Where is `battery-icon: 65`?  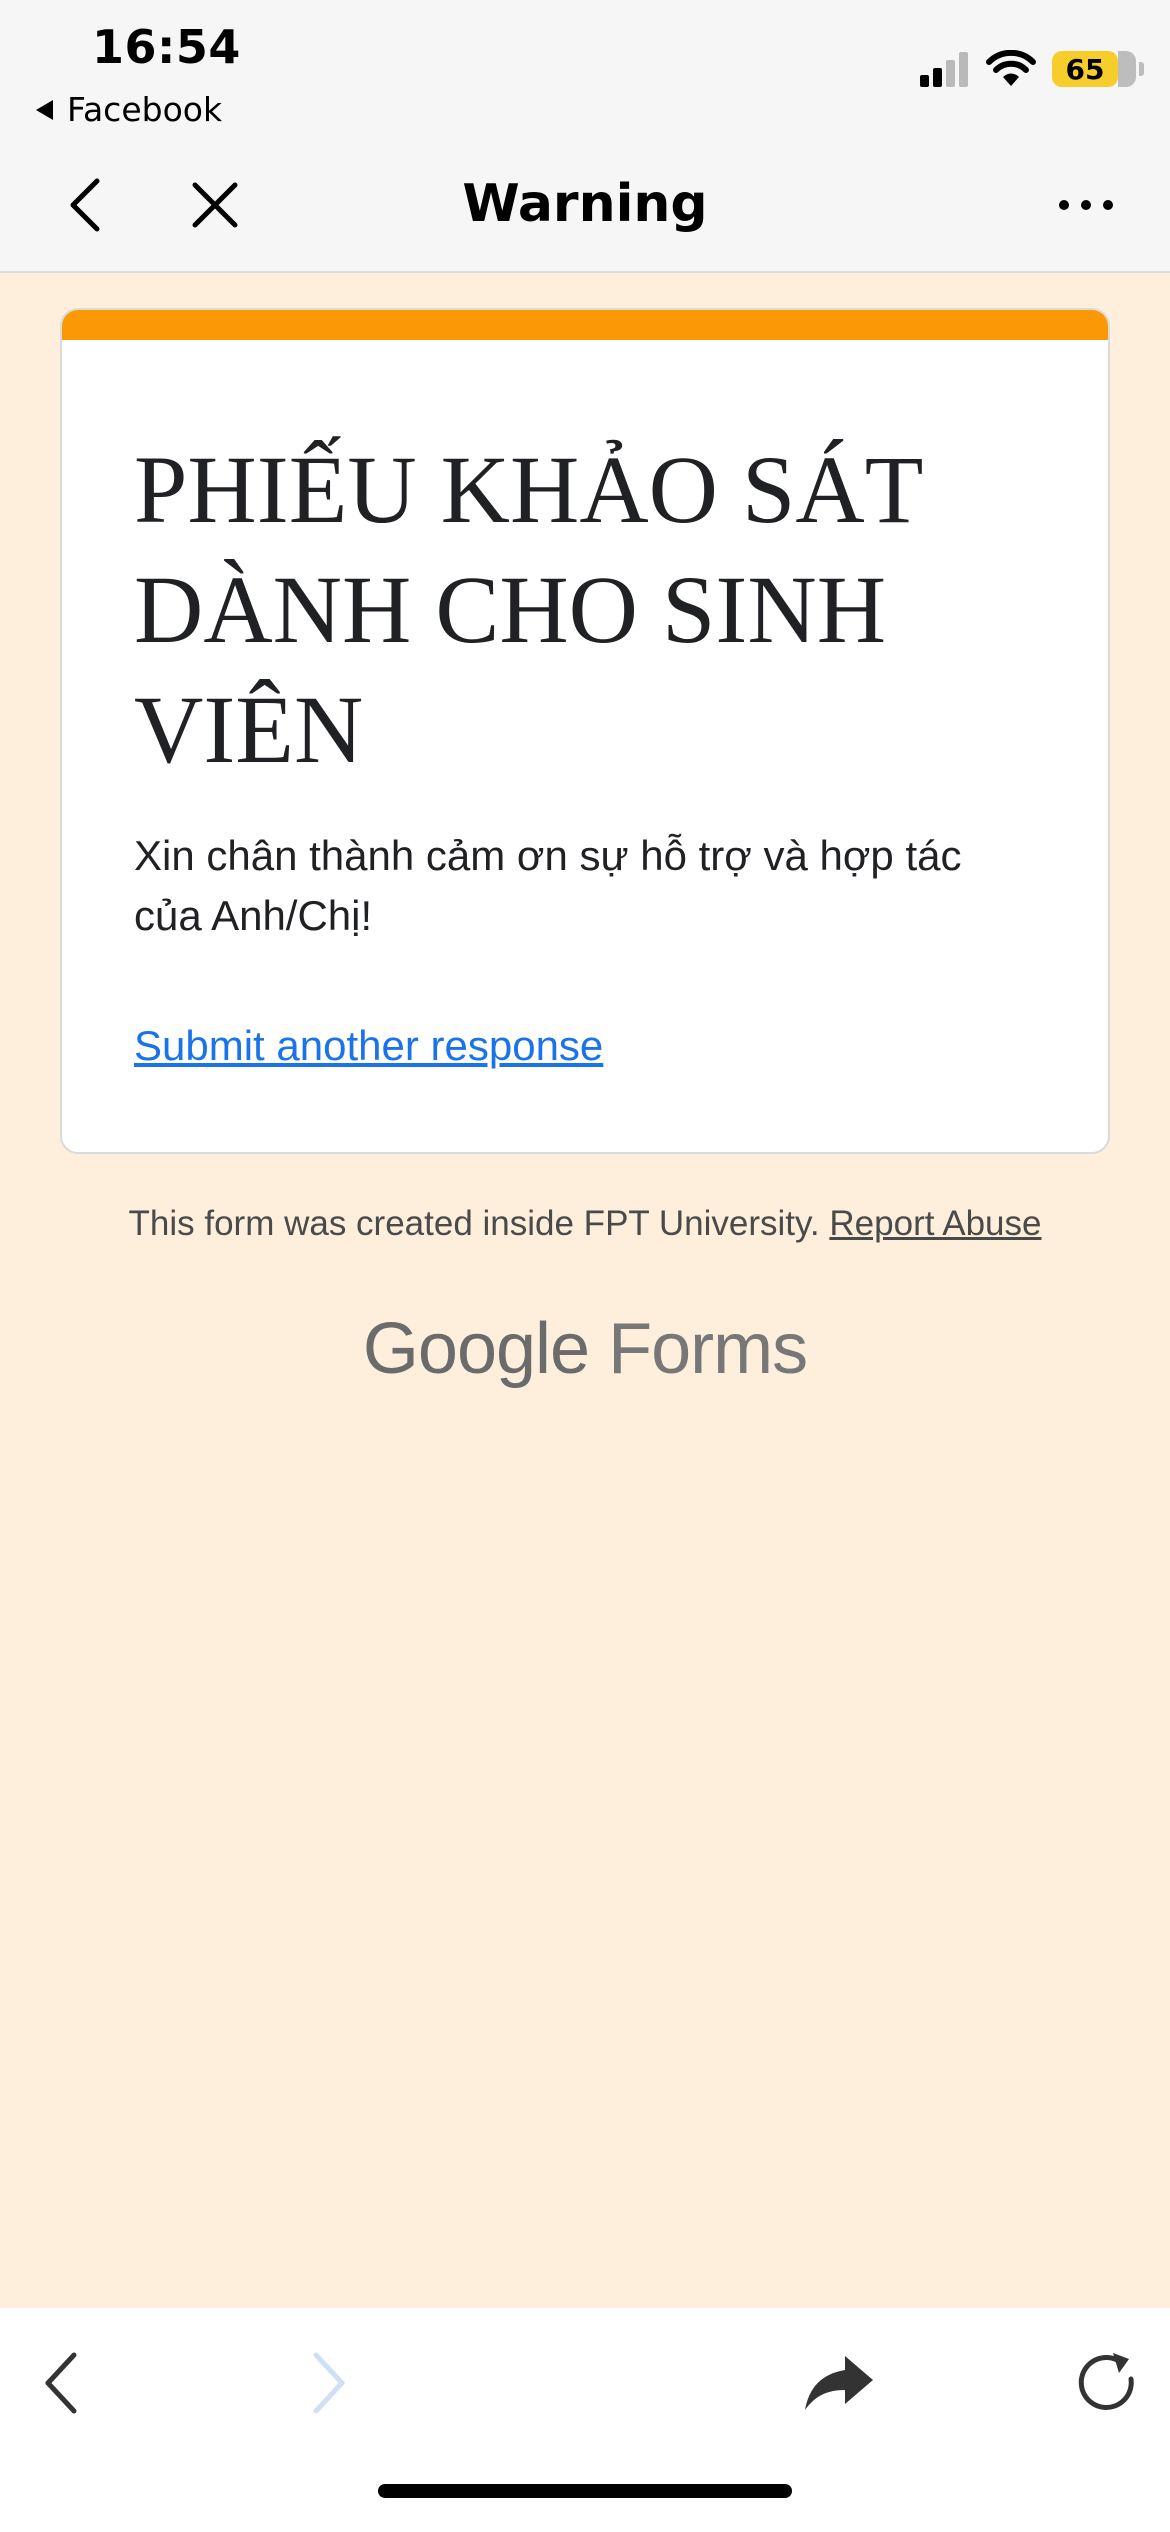
battery-icon: 65 is located at coordinates (1098, 69).